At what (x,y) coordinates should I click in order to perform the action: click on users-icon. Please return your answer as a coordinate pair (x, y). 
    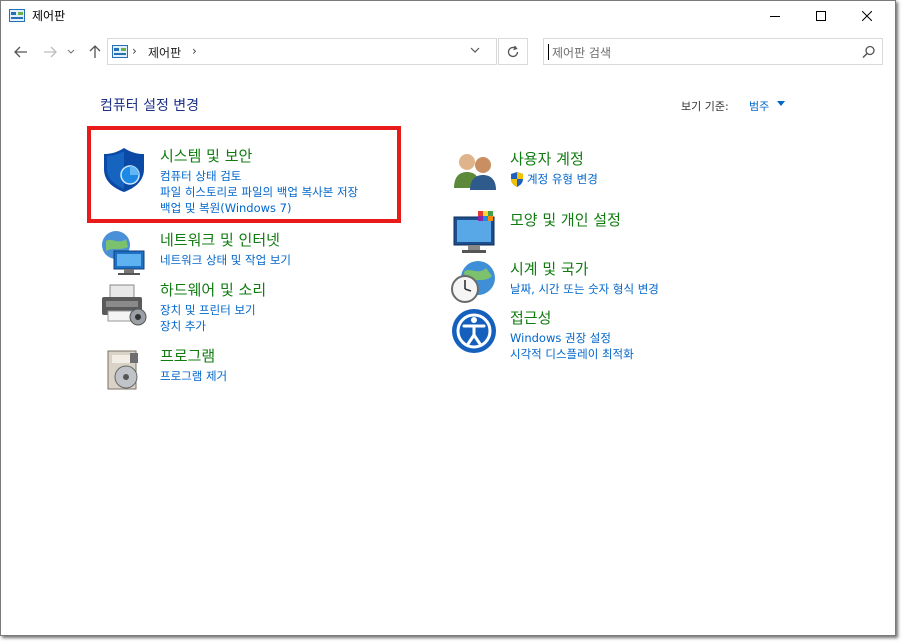
    Looking at the image, I should click on (474, 172).